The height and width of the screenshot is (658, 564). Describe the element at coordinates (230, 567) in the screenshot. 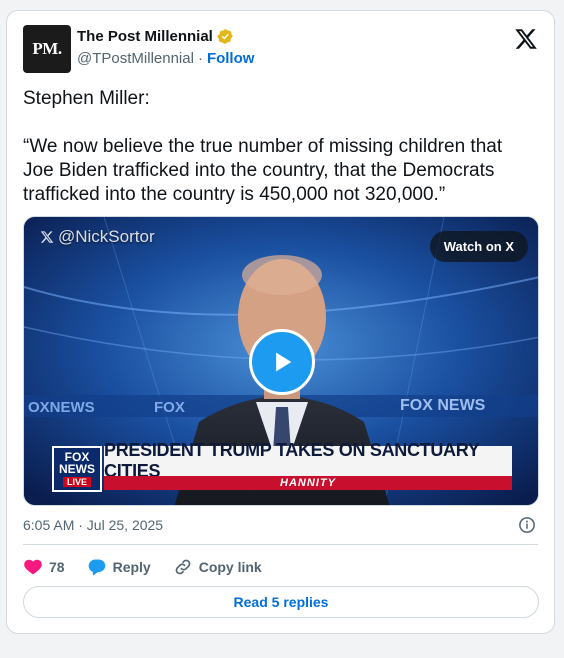

I see `copy-link-label: Copy link` at that location.